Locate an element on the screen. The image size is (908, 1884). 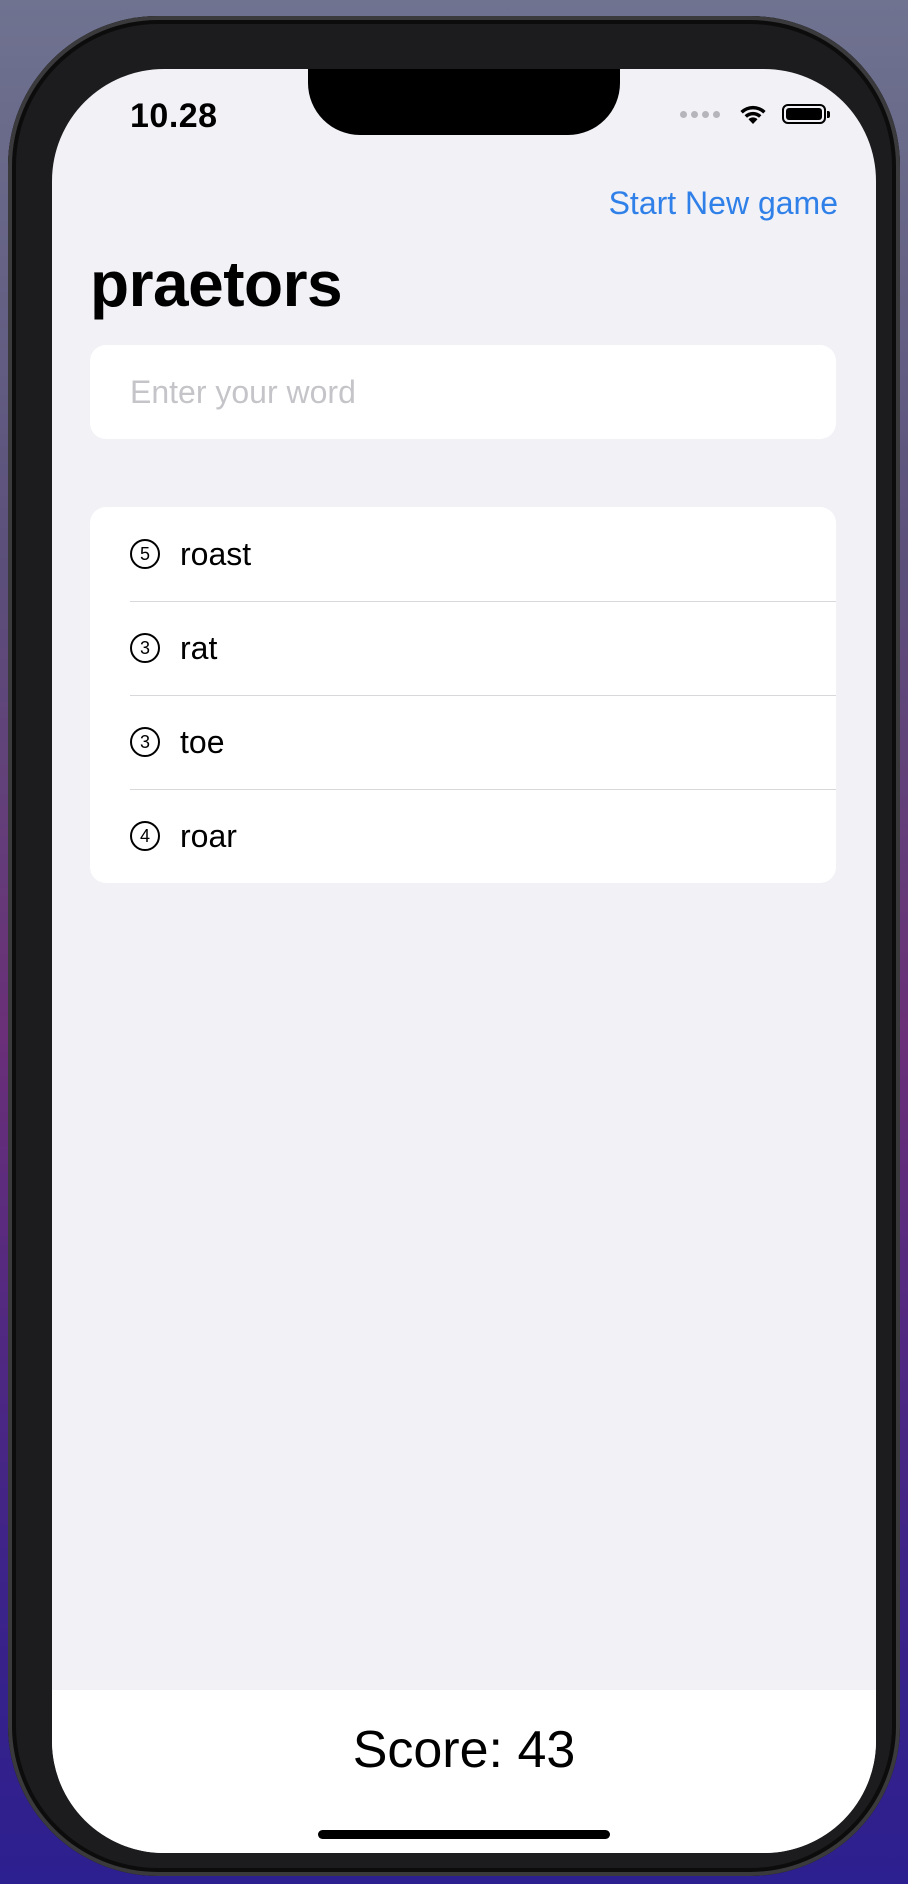
wifi-icon is located at coordinates (753, 114).